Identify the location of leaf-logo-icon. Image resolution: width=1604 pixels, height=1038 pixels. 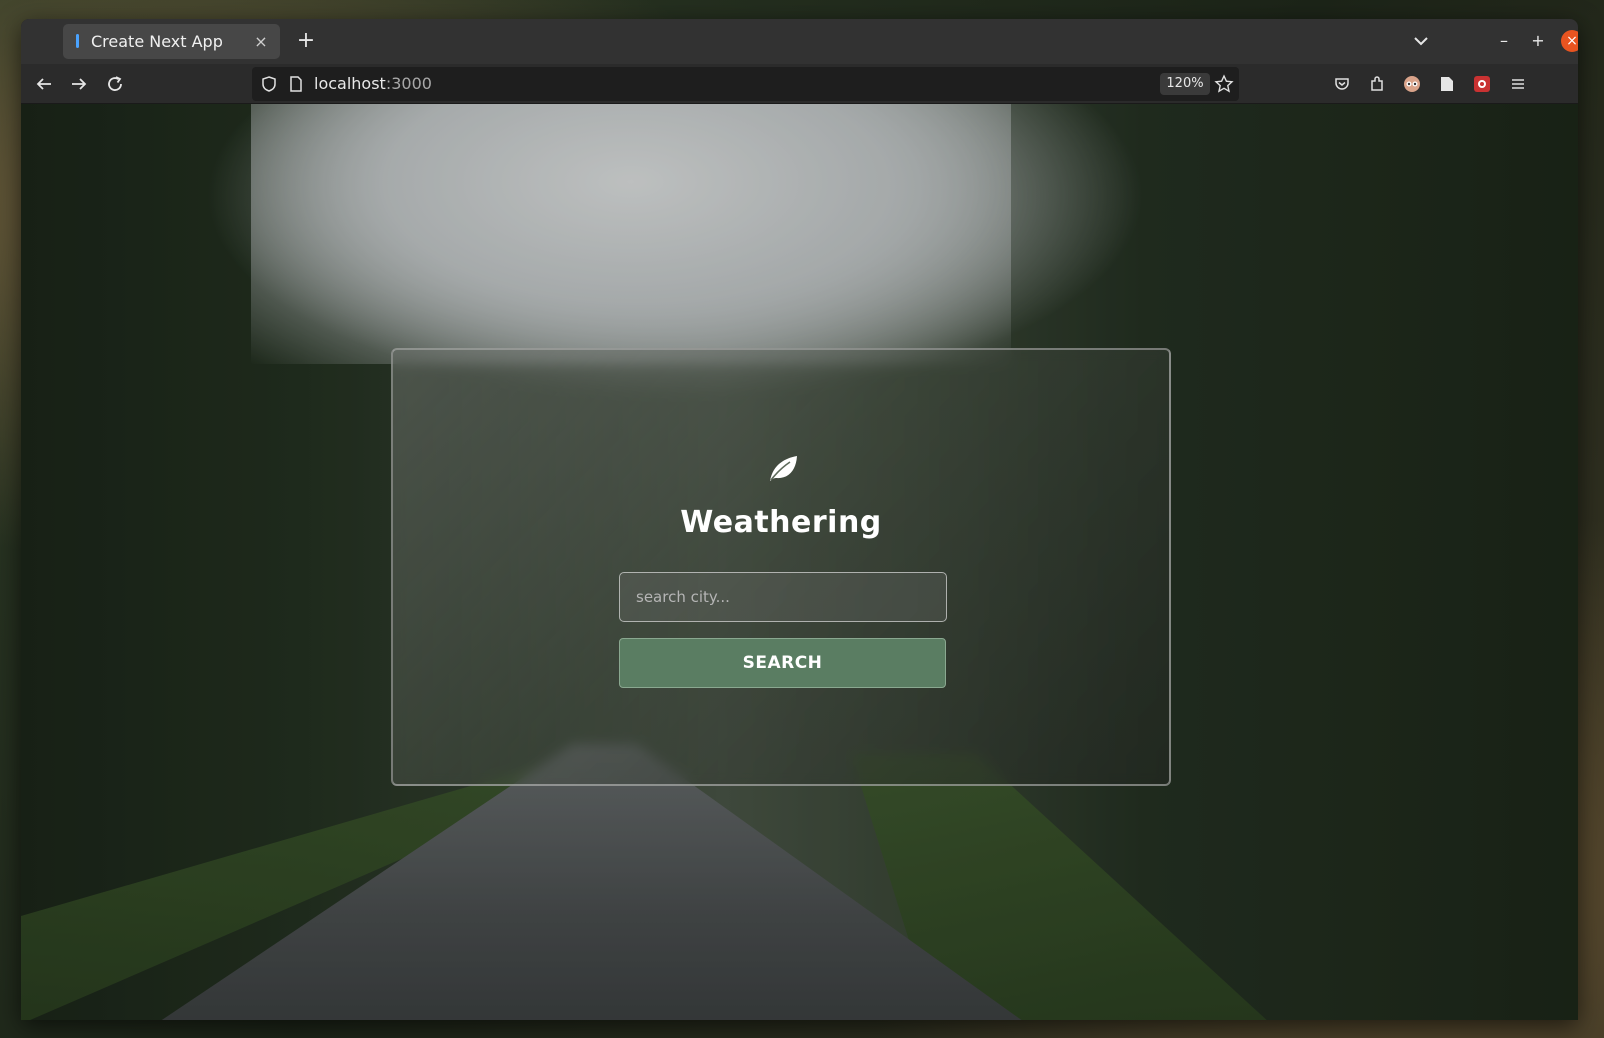
(783, 468).